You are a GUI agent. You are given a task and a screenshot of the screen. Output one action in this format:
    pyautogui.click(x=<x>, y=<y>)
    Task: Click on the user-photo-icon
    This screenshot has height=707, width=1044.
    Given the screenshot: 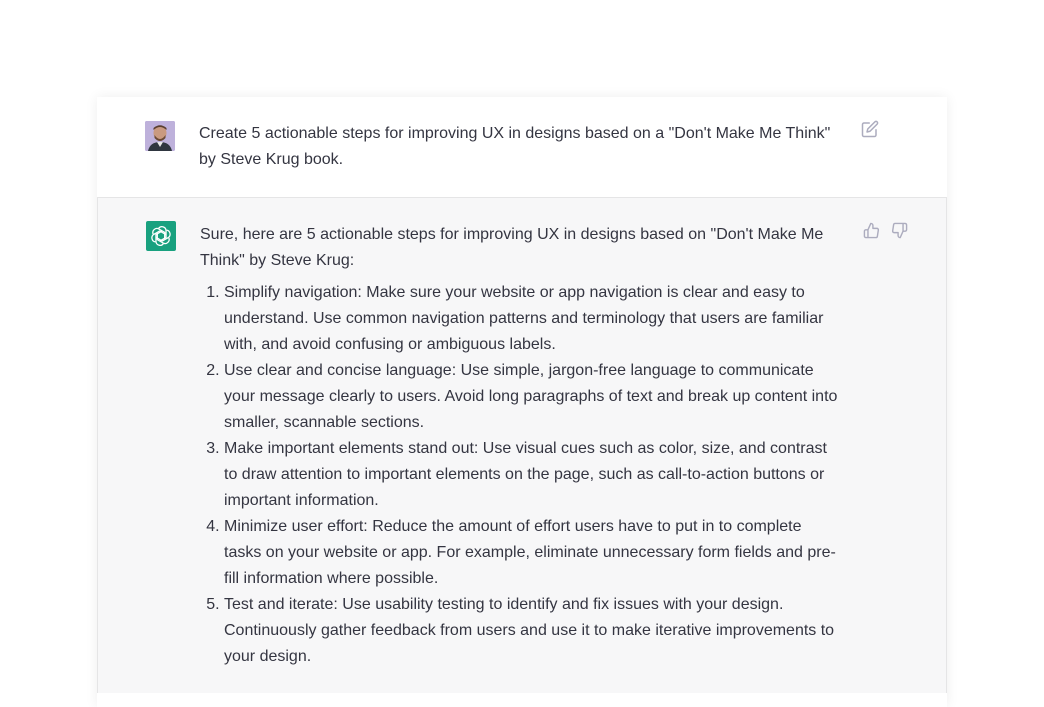 What is the action you would take?
    pyautogui.click(x=160, y=136)
    